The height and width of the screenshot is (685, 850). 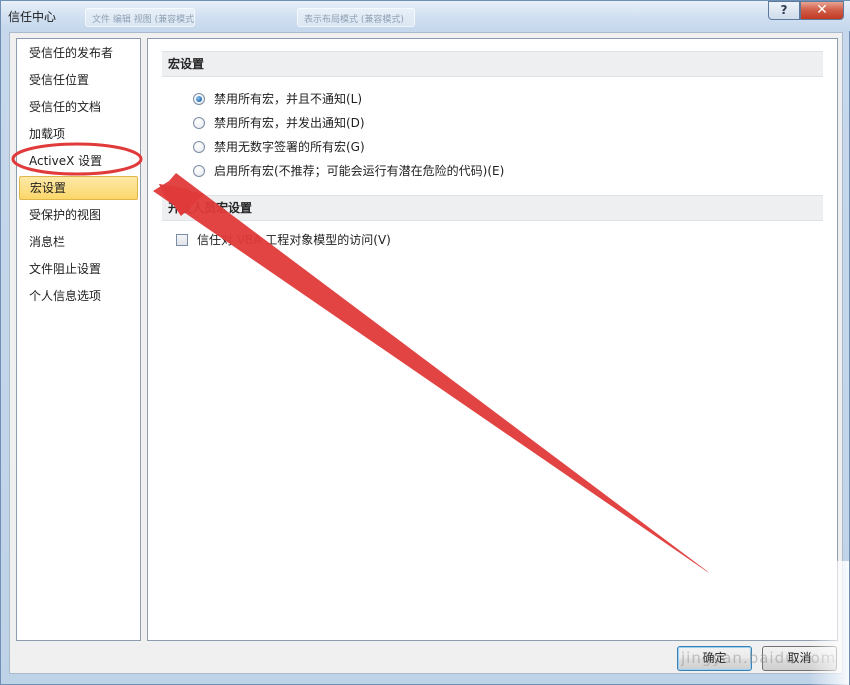 What do you see at coordinates (47, 134) in the screenshot?
I see `sidebar-item-label: 加载项` at bounding box center [47, 134].